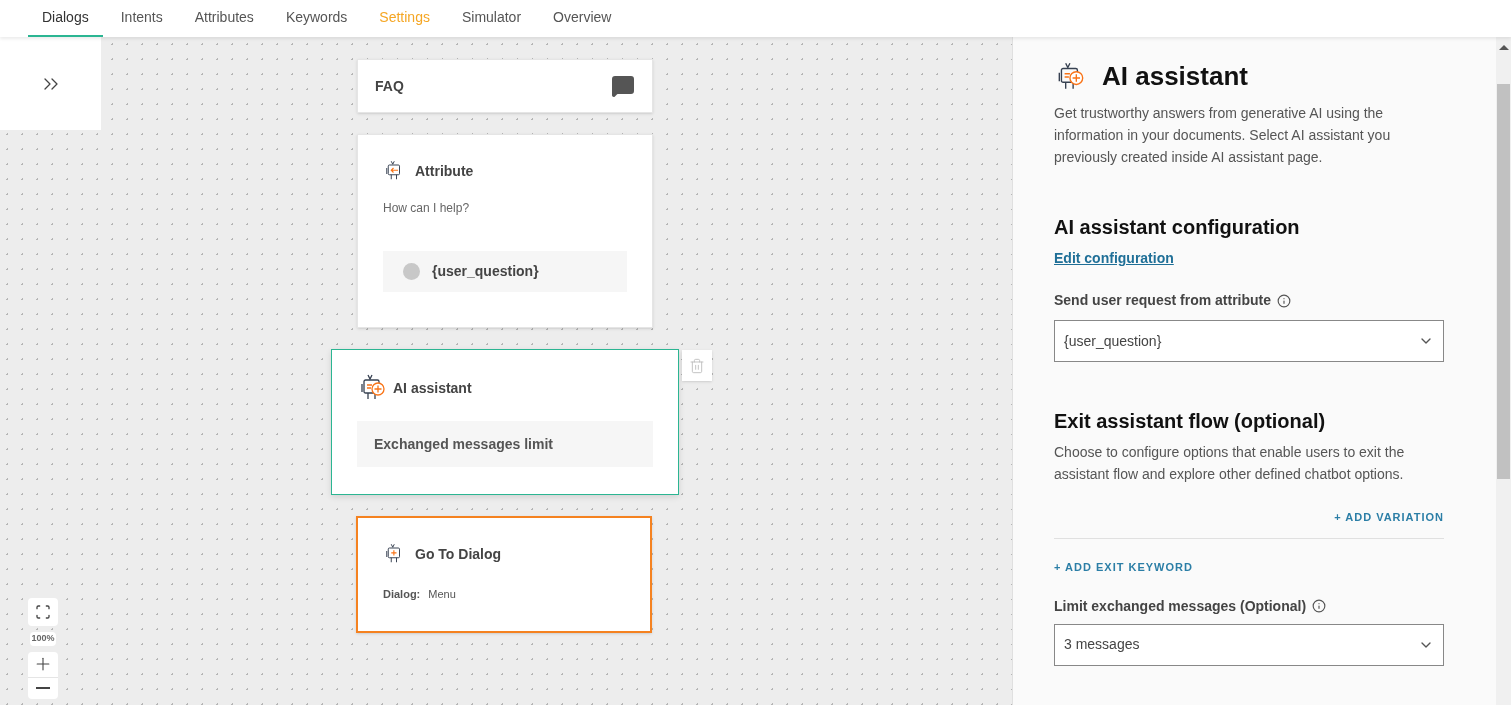 This screenshot has width=1511, height=705. What do you see at coordinates (442, 594) in the screenshot?
I see `field-value: Menu` at bounding box center [442, 594].